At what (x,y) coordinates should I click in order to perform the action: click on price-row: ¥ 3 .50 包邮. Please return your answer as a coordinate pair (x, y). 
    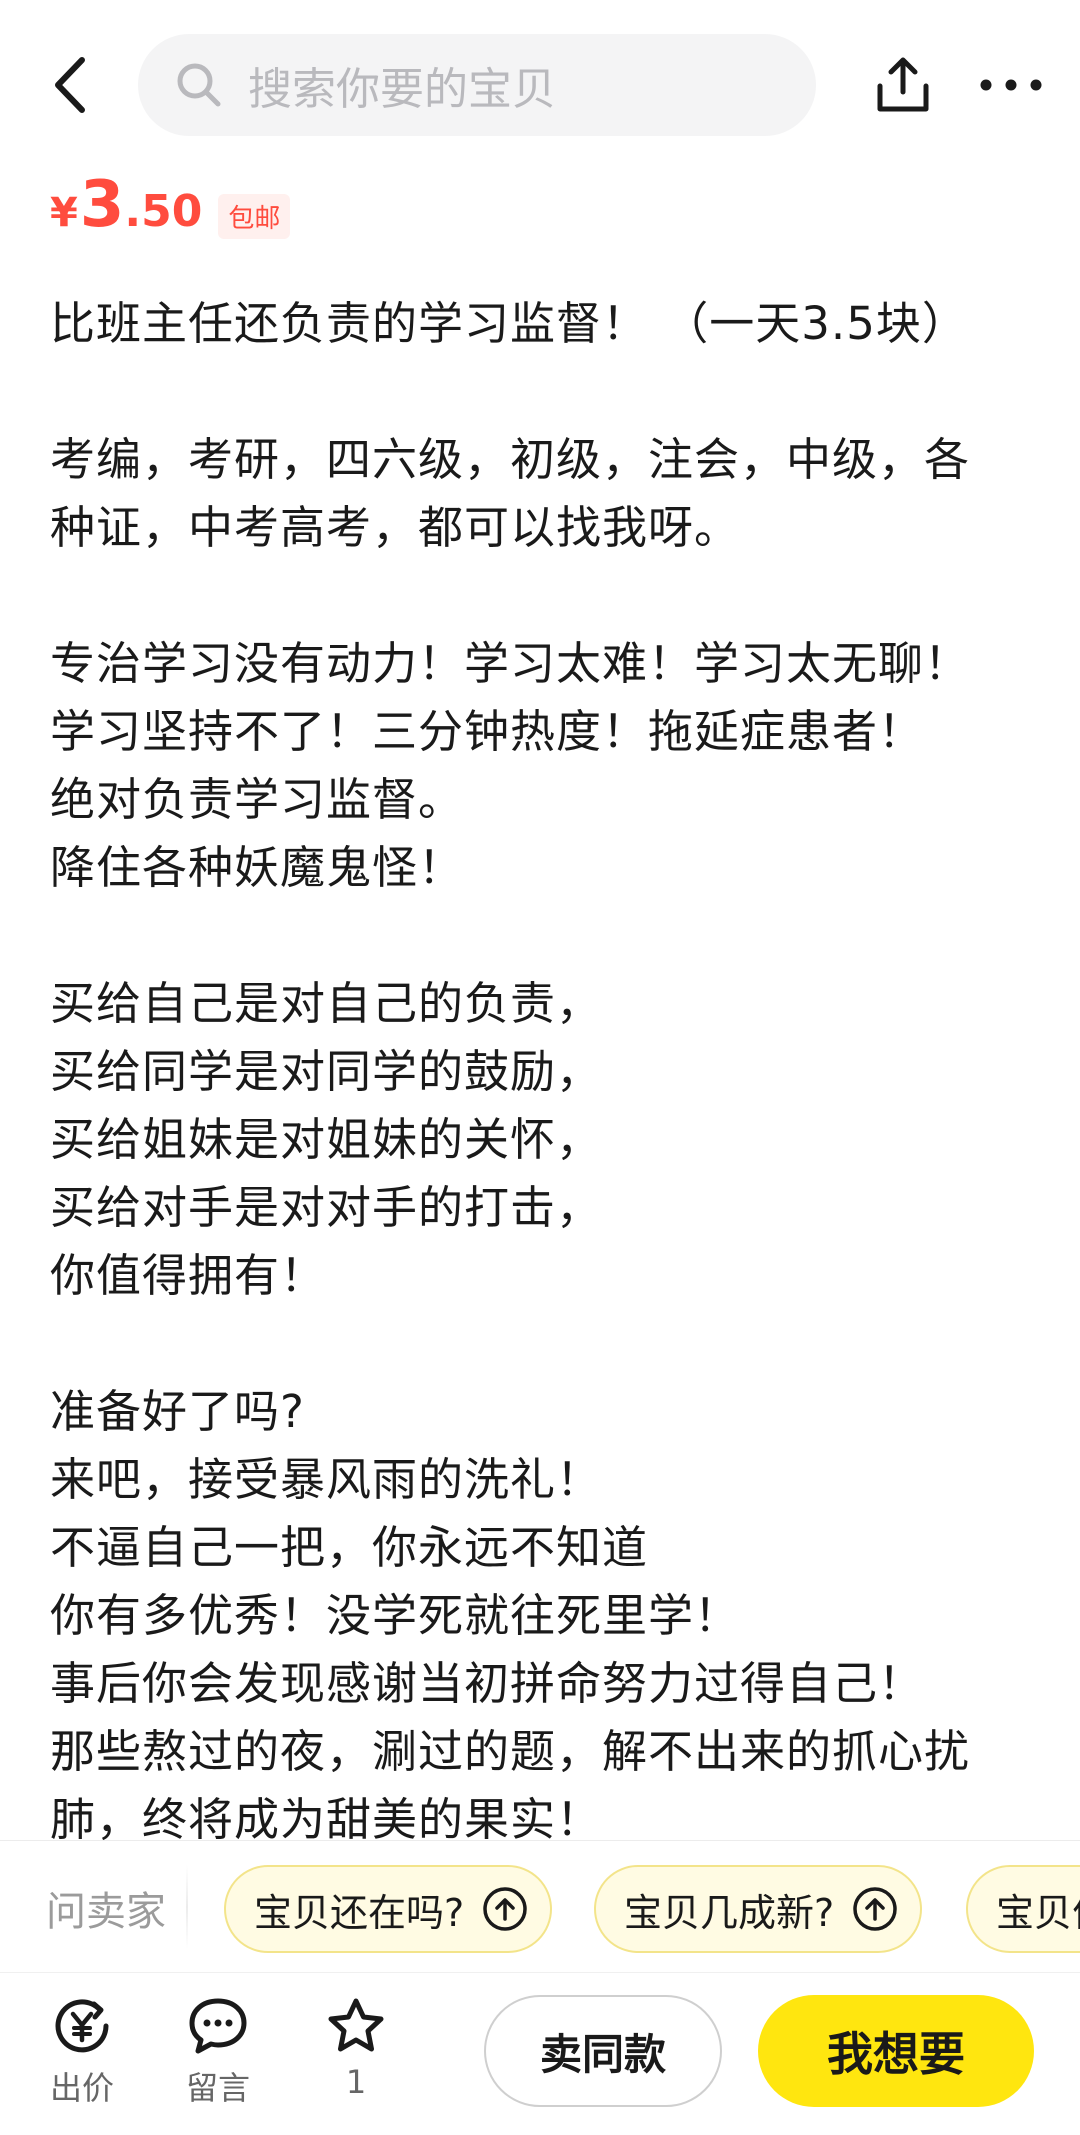
    Looking at the image, I should click on (170, 213).